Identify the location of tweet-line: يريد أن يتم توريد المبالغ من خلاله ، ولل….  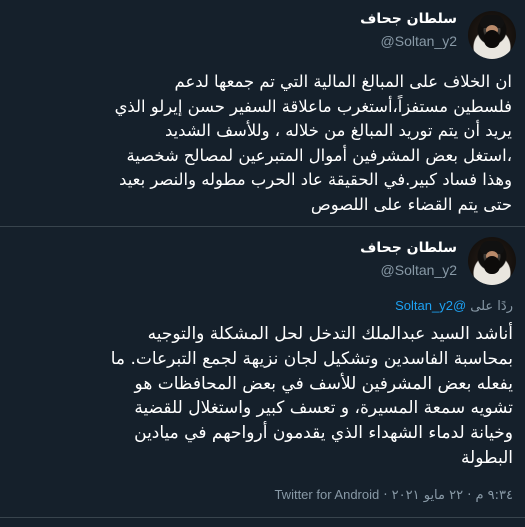
(338, 130).